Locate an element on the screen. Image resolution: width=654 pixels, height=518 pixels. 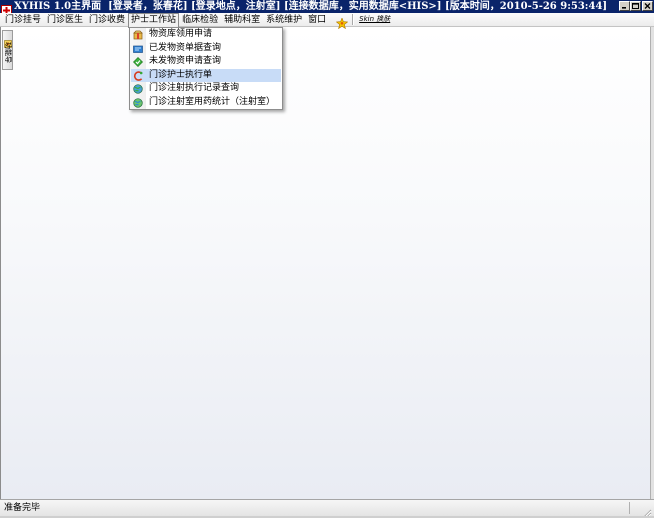
menu-auxiliary-dept: 辅助科室 is located at coordinates (242, 20).